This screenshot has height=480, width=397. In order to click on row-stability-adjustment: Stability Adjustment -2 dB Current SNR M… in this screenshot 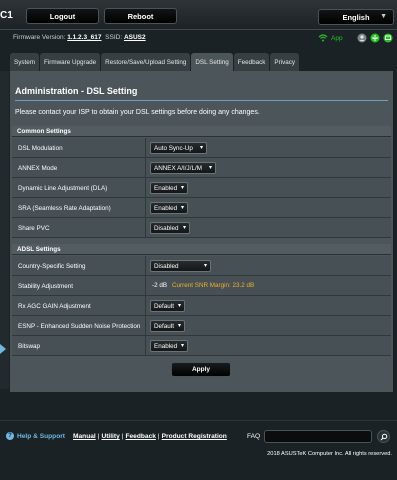, I will do `click(201, 286)`.